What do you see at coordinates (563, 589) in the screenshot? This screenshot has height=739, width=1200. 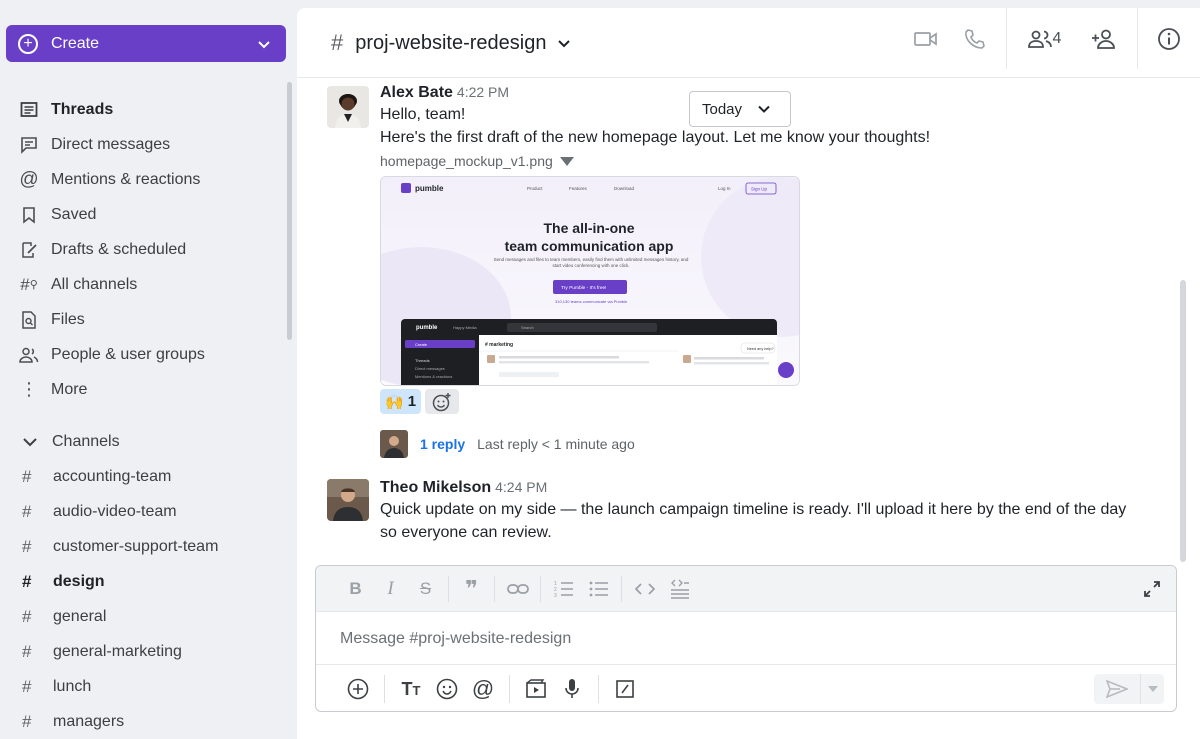 I see `ordered-list-button: 123` at bounding box center [563, 589].